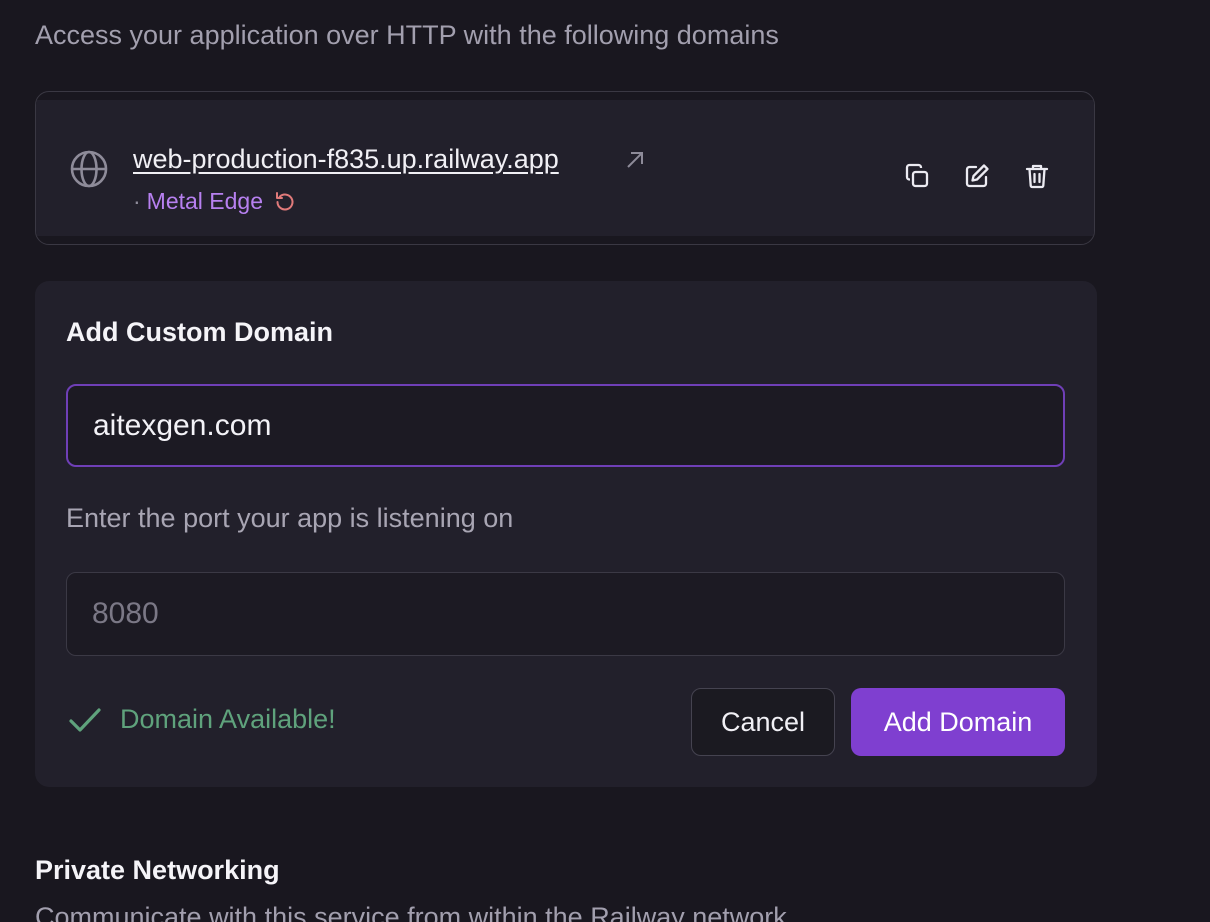  I want to click on delete-button, so click(1037, 176).